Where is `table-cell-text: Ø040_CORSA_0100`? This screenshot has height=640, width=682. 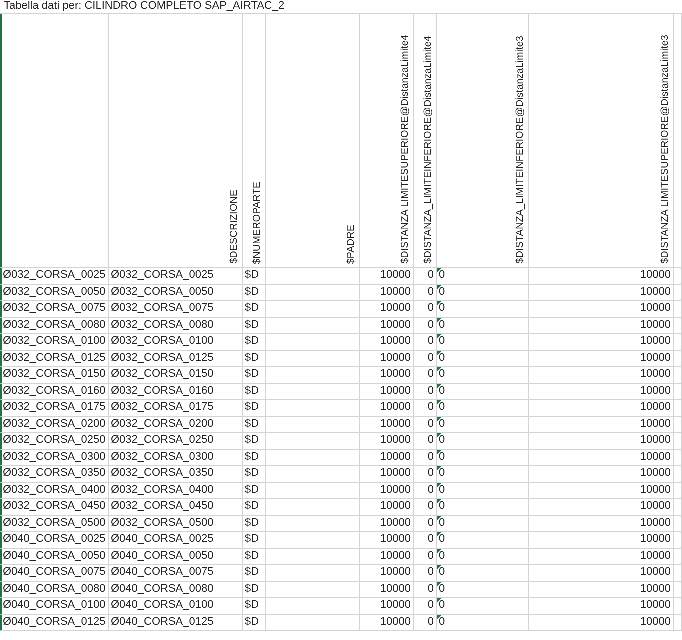 table-cell-text: Ø040_CORSA_0100 is located at coordinates (54, 605).